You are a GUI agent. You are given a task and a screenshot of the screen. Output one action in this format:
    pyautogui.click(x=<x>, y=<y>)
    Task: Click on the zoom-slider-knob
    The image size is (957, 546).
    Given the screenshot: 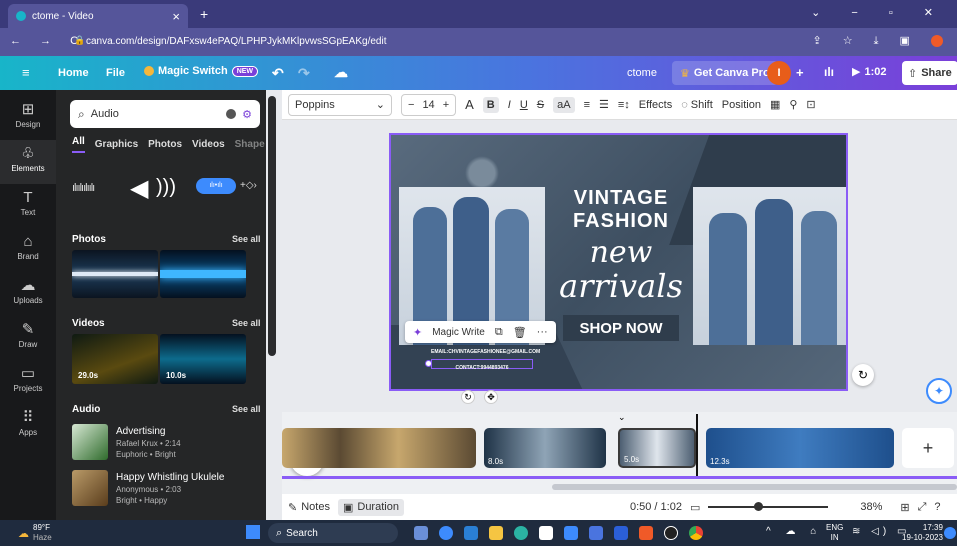 What is the action you would take?
    pyautogui.click(x=758, y=506)
    